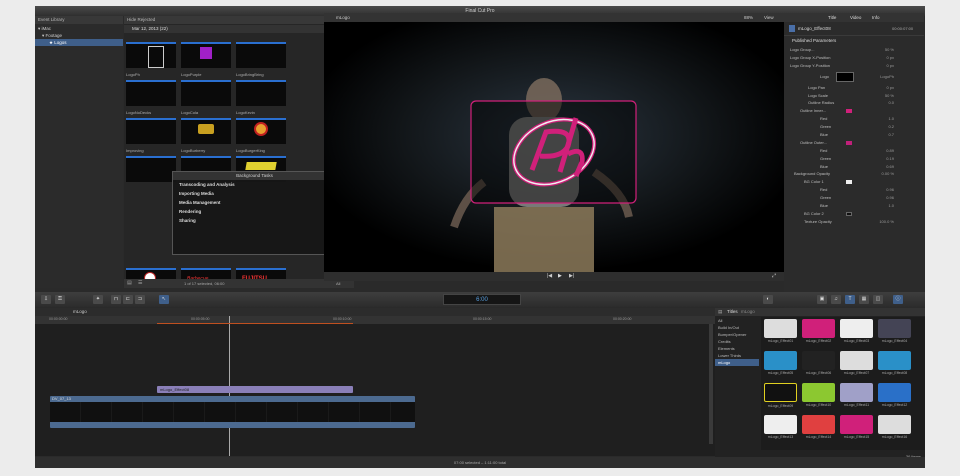  I want to click on viewer-view-menu: View, so click(769, 17).